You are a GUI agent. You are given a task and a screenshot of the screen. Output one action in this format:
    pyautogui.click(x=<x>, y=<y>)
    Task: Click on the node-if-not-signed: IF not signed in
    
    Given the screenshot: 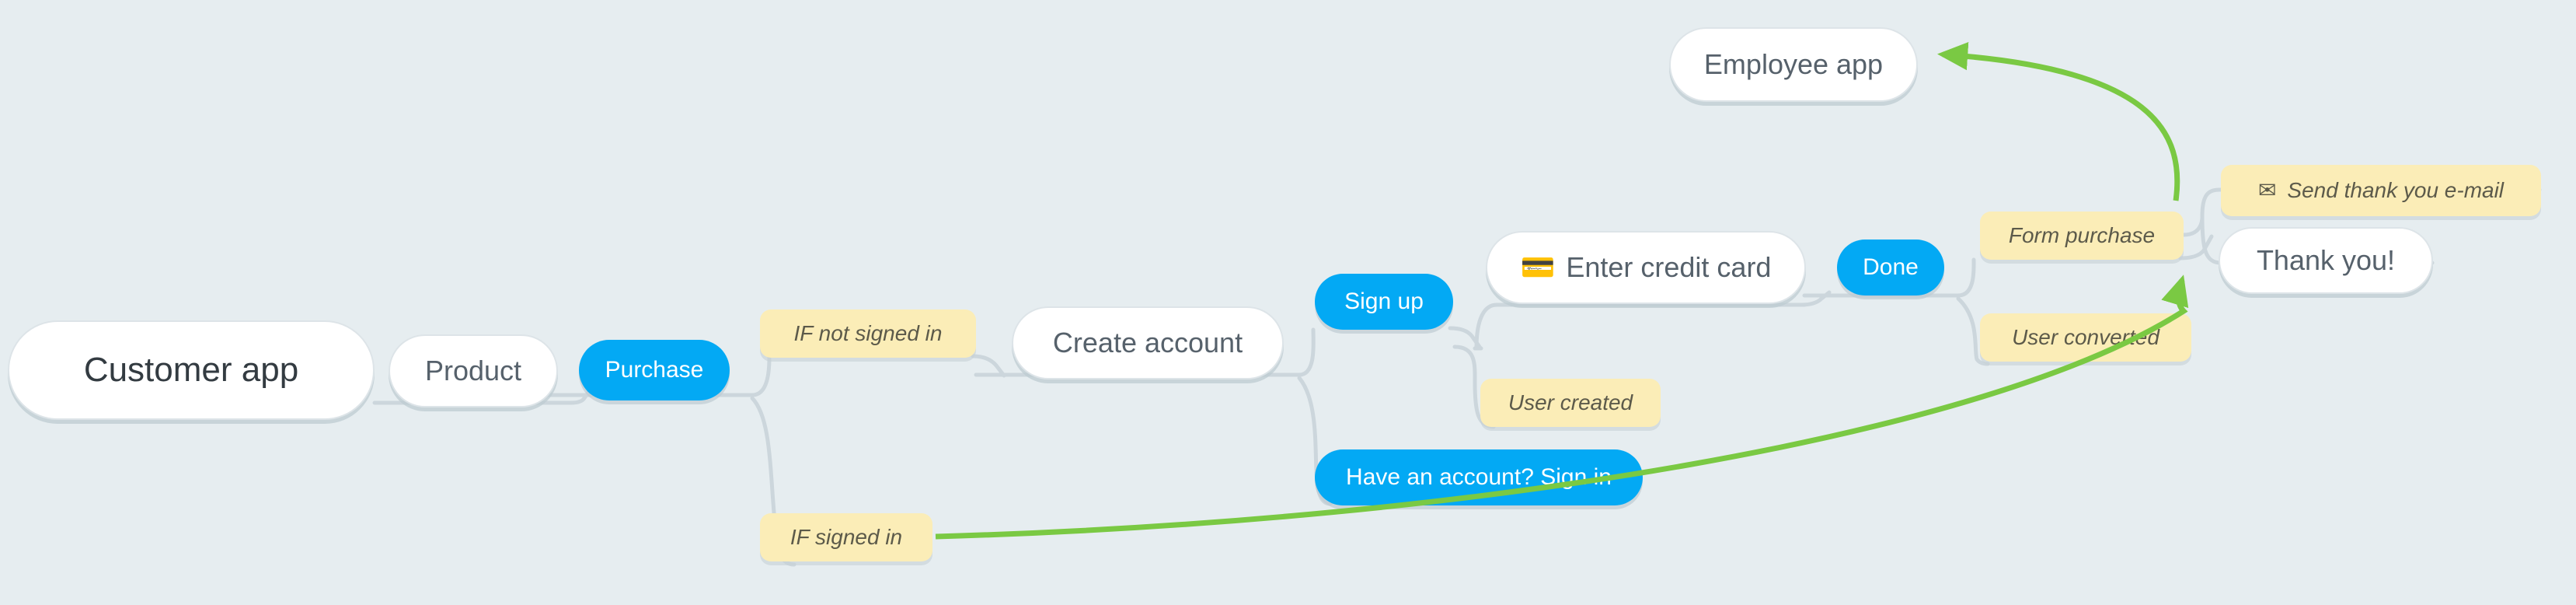 What is the action you would take?
    pyautogui.click(x=868, y=333)
    